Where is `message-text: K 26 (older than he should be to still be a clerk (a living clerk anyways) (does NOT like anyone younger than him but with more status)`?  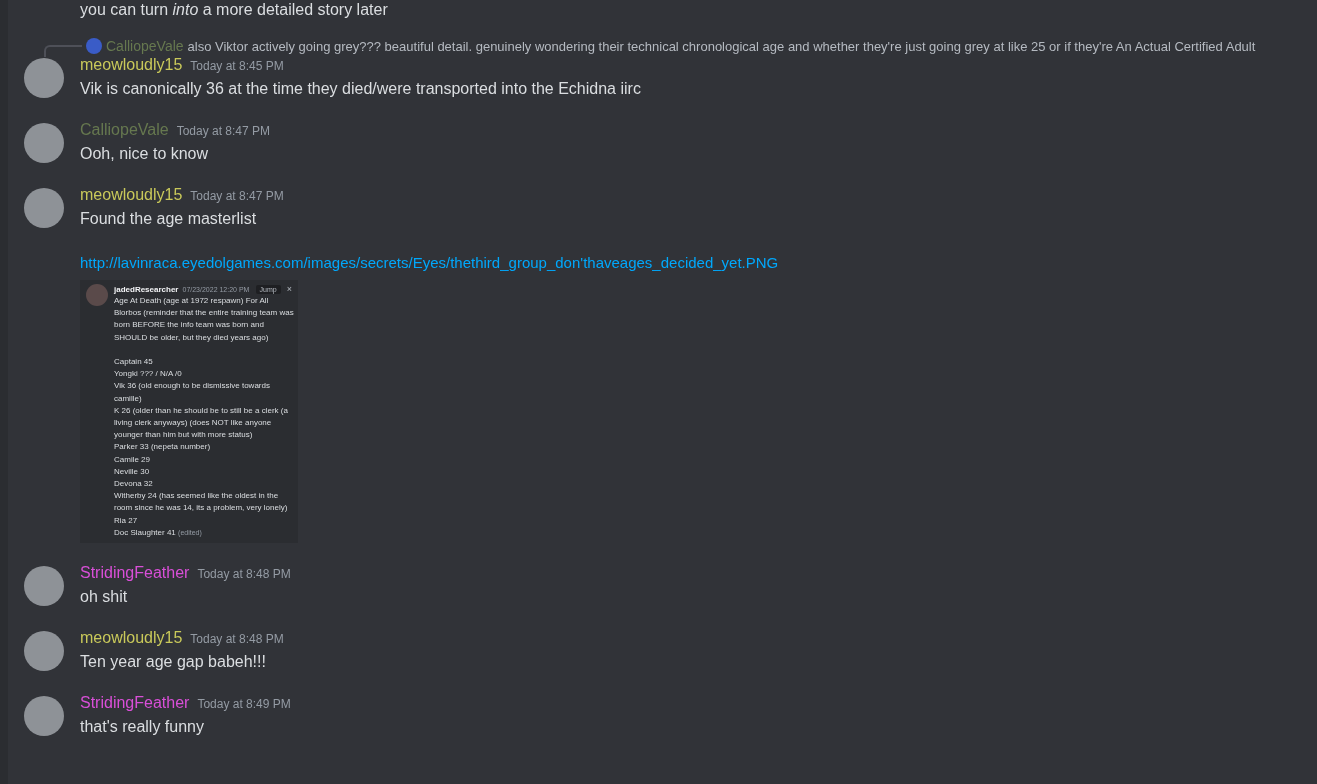
message-text: K 26 (older than he should be to still be a clerk (a living clerk anyways) (does NOT like anyone younger than him but with more status) is located at coordinates (201, 423).